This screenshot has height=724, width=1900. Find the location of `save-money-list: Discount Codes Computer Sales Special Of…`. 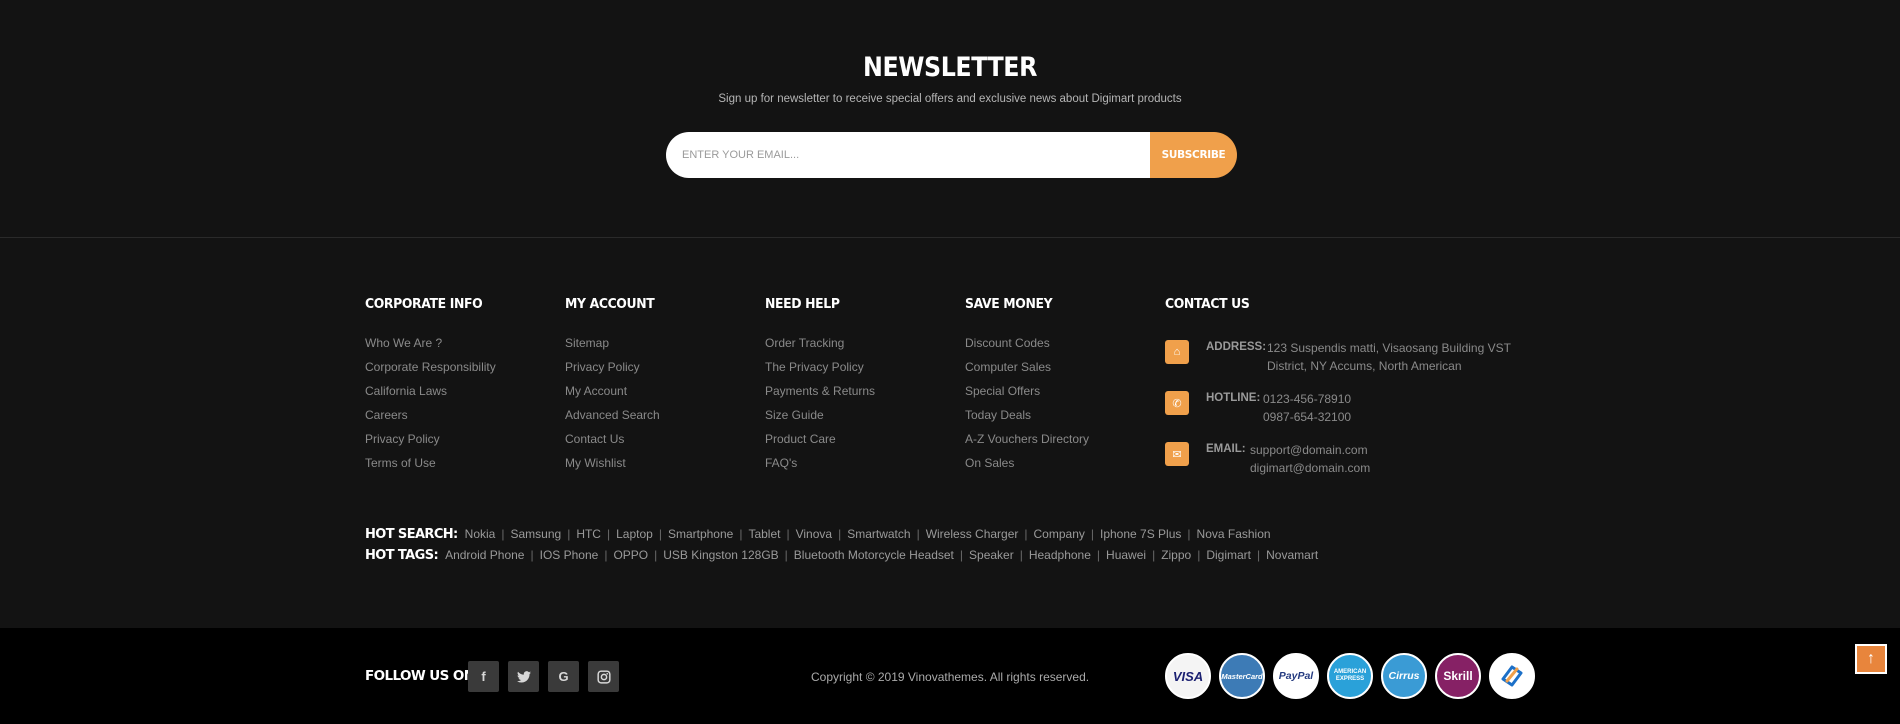

save-money-list: Discount Codes Computer Sales Special Of… is located at coordinates (1027, 408).